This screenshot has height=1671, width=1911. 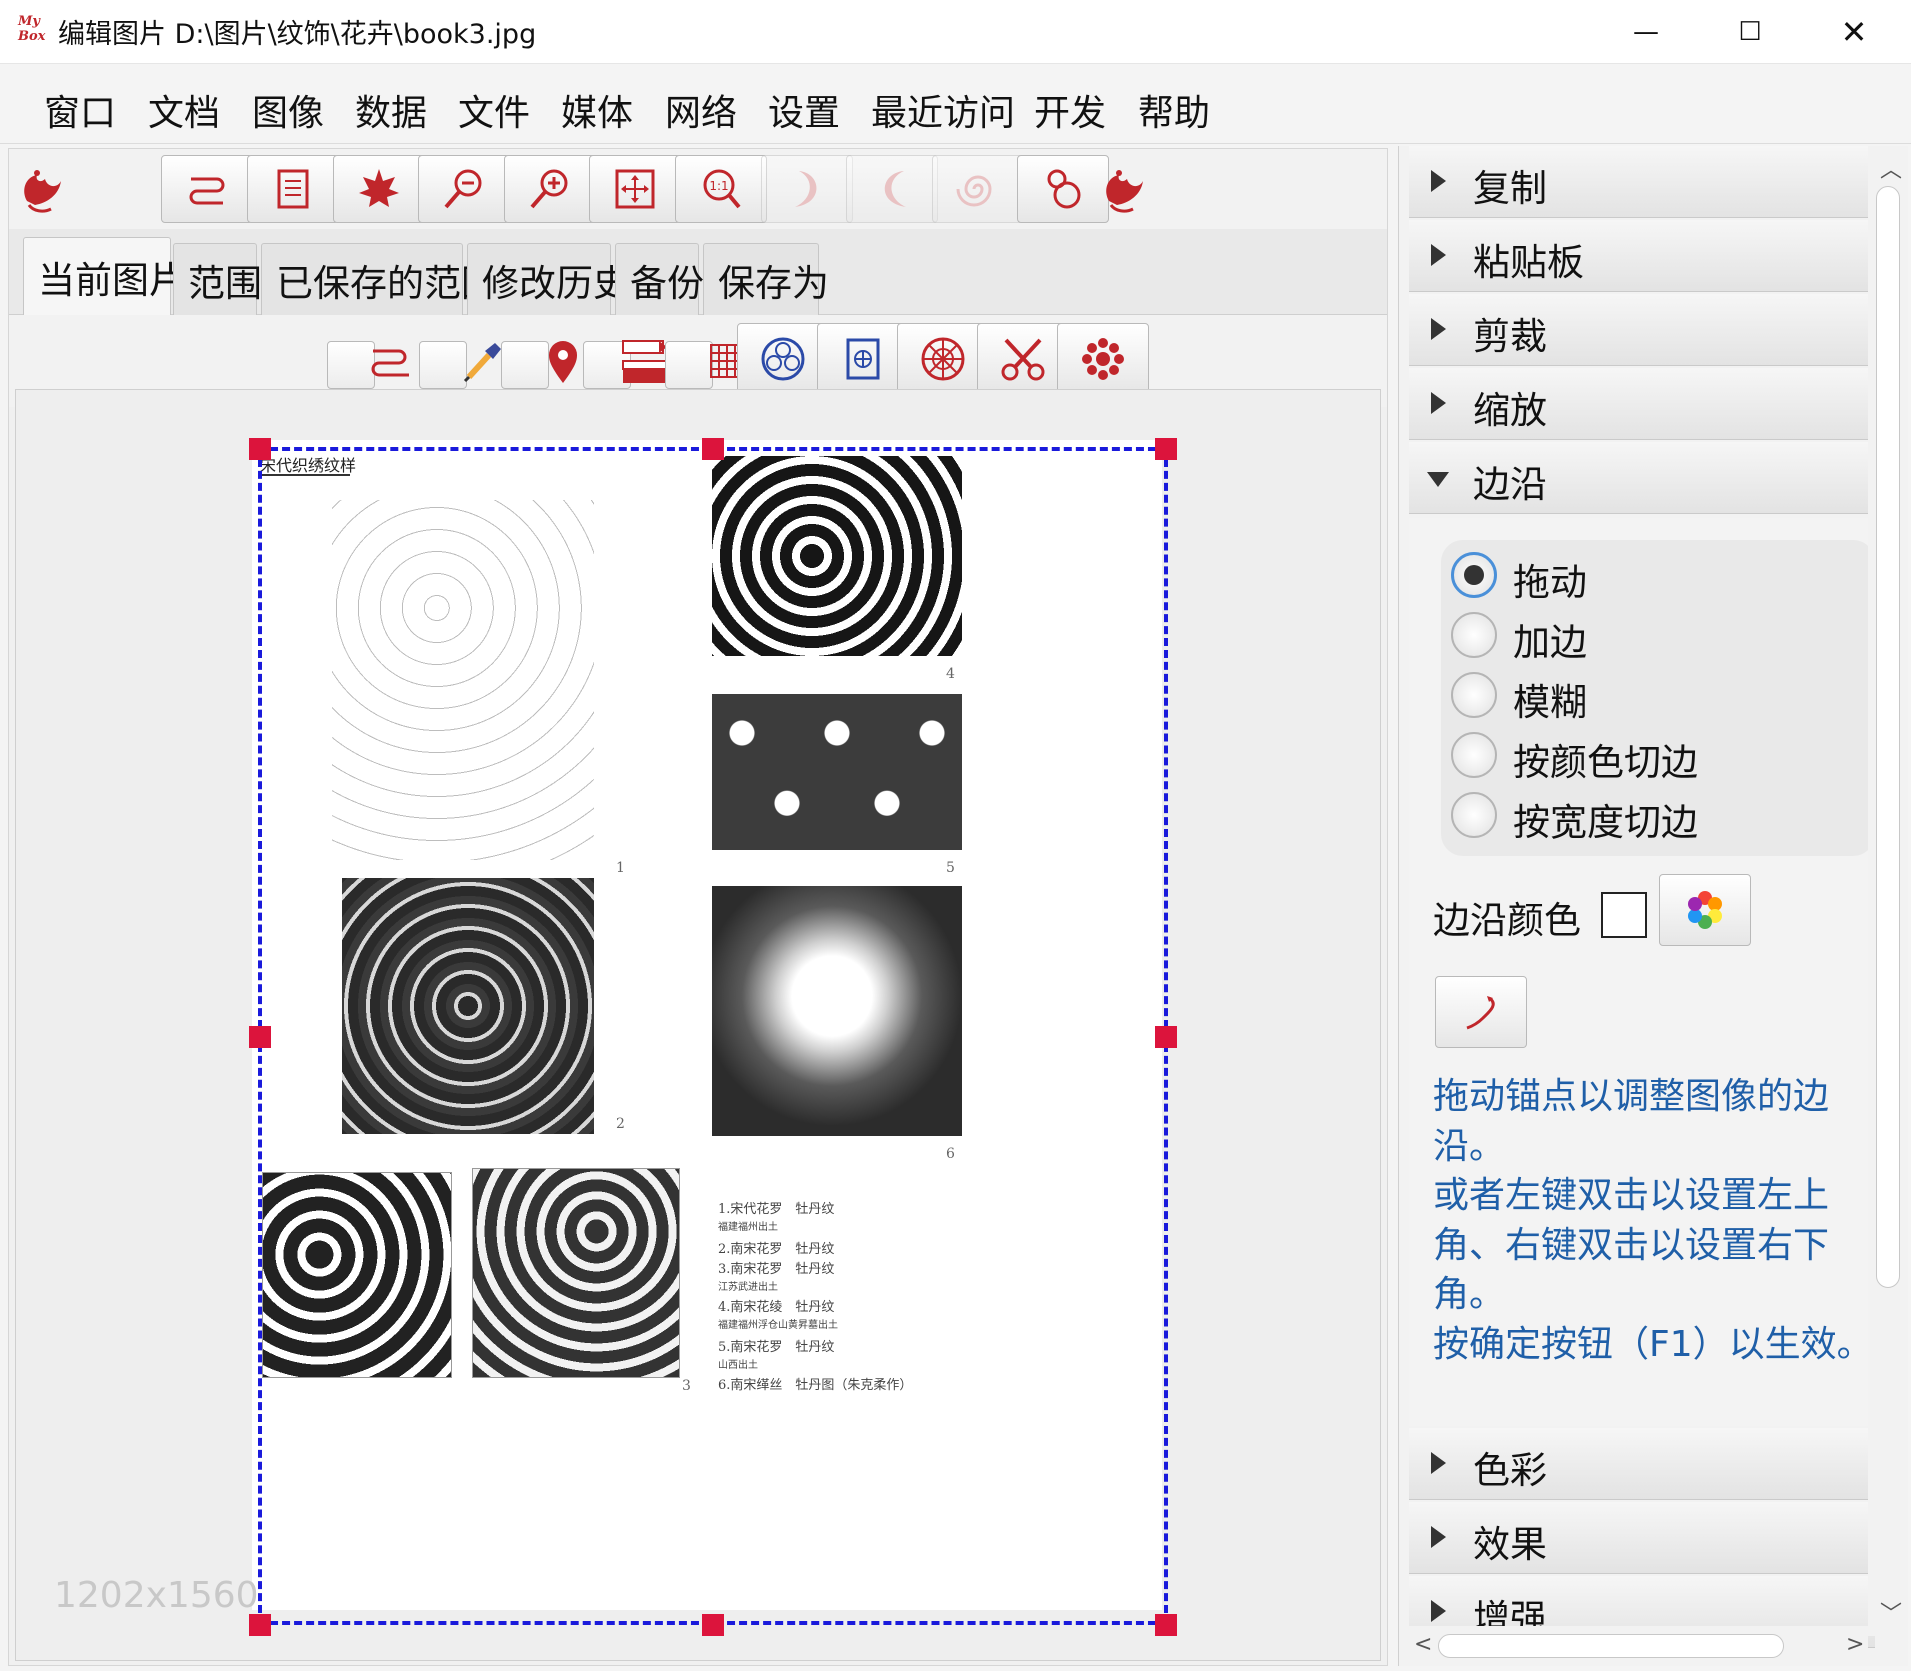 I want to click on palette-button, so click(x=1705, y=910).